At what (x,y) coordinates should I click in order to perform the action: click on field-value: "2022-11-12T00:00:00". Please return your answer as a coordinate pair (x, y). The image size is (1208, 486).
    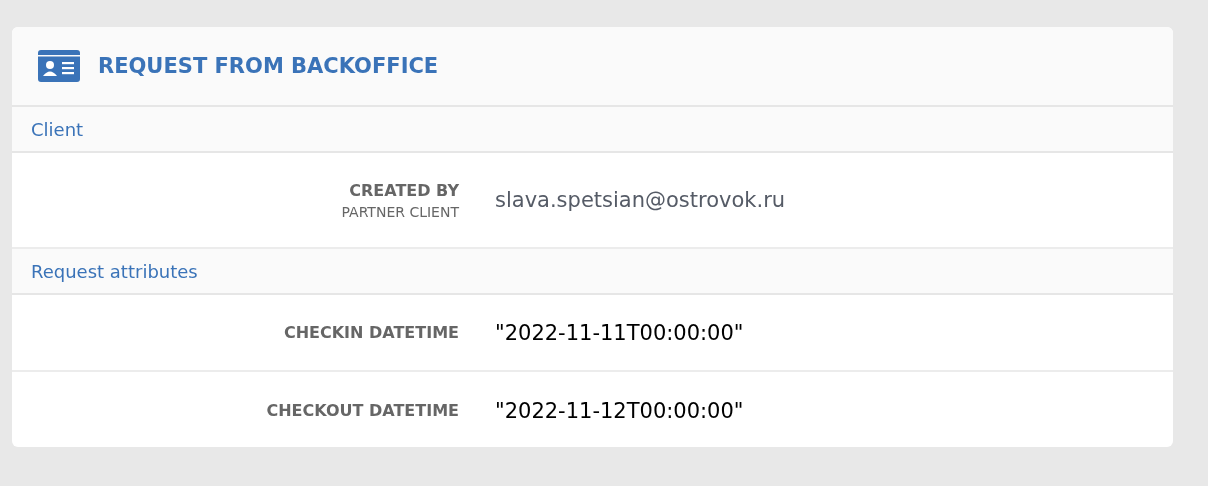
    Looking at the image, I should click on (619, 410).